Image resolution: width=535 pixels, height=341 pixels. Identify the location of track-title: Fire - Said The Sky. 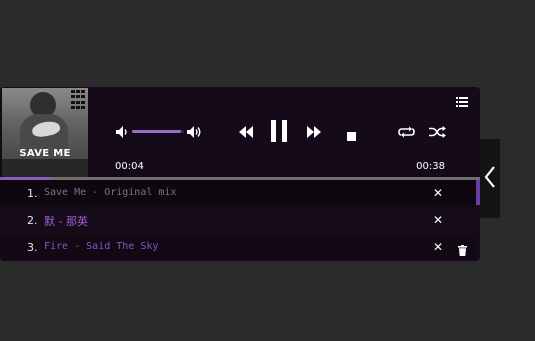
(101, 246).